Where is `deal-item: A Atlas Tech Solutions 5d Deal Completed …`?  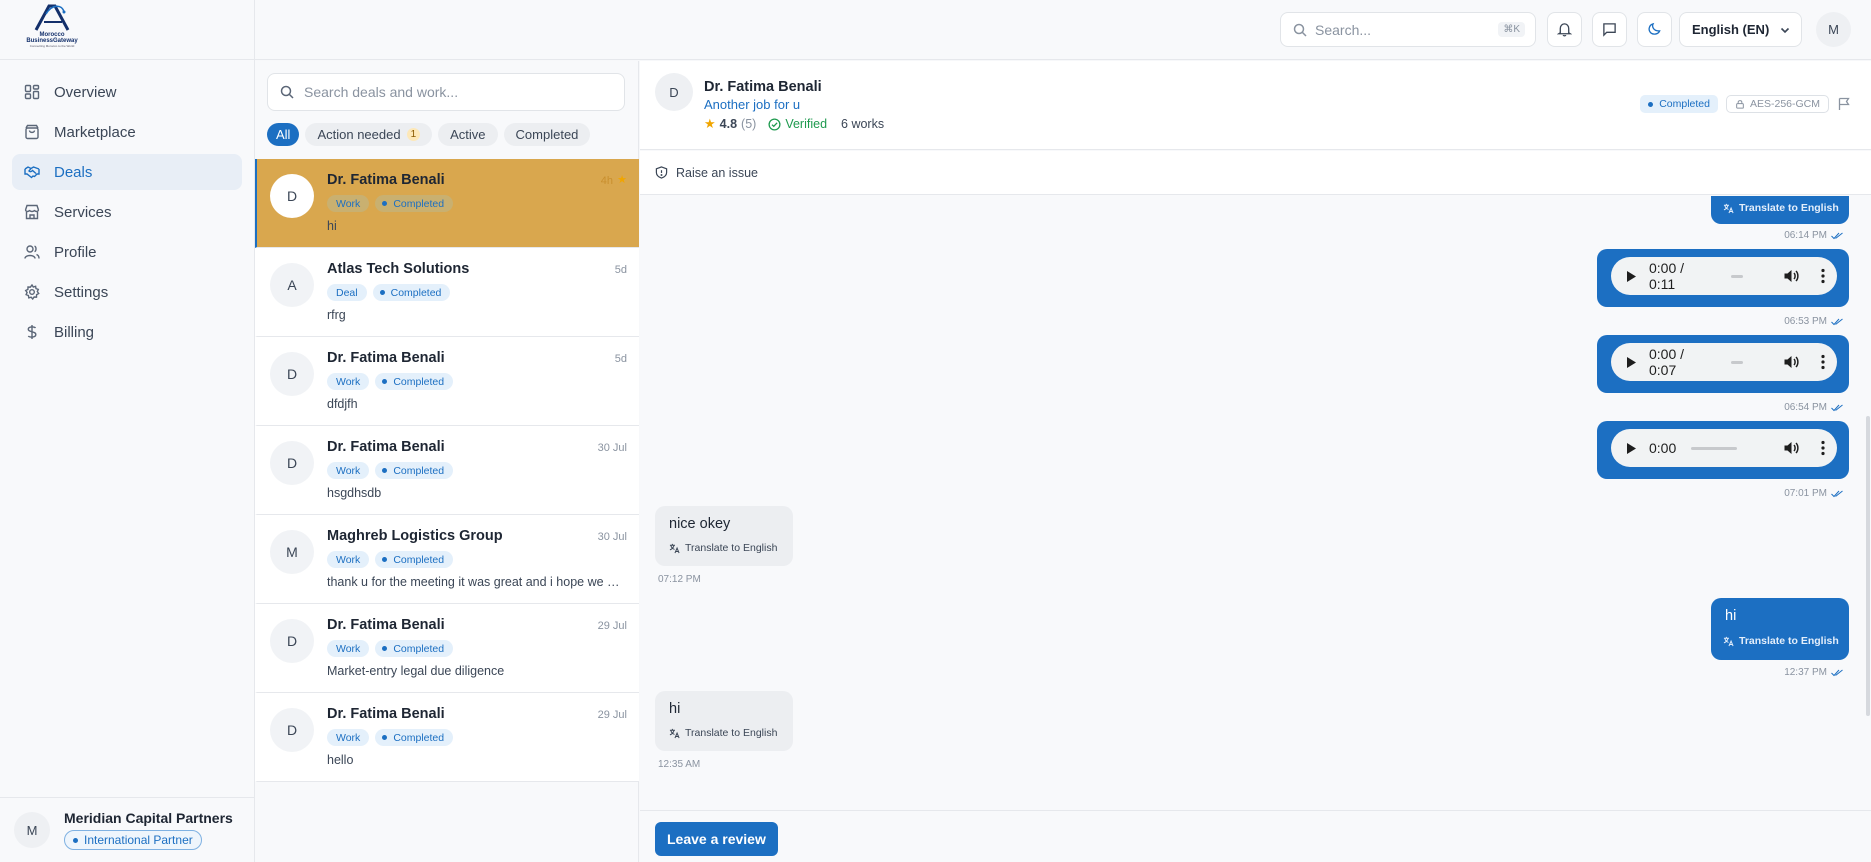 deal-item: A Atlas Tech Solutions 5d Deal Completed … is located at coordinates (447, 292).